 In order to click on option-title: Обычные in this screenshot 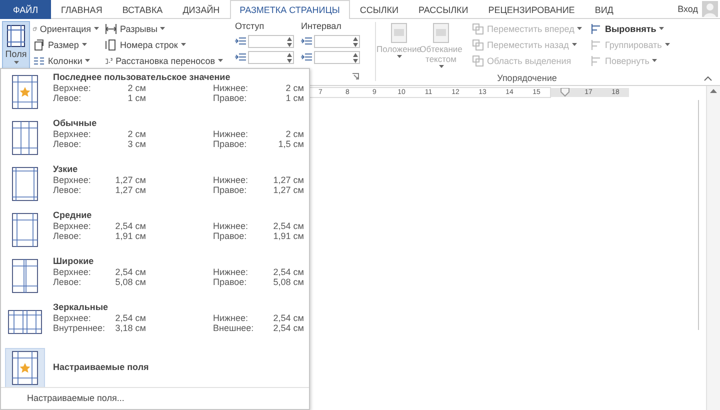, I will do `click(75, 123)`.